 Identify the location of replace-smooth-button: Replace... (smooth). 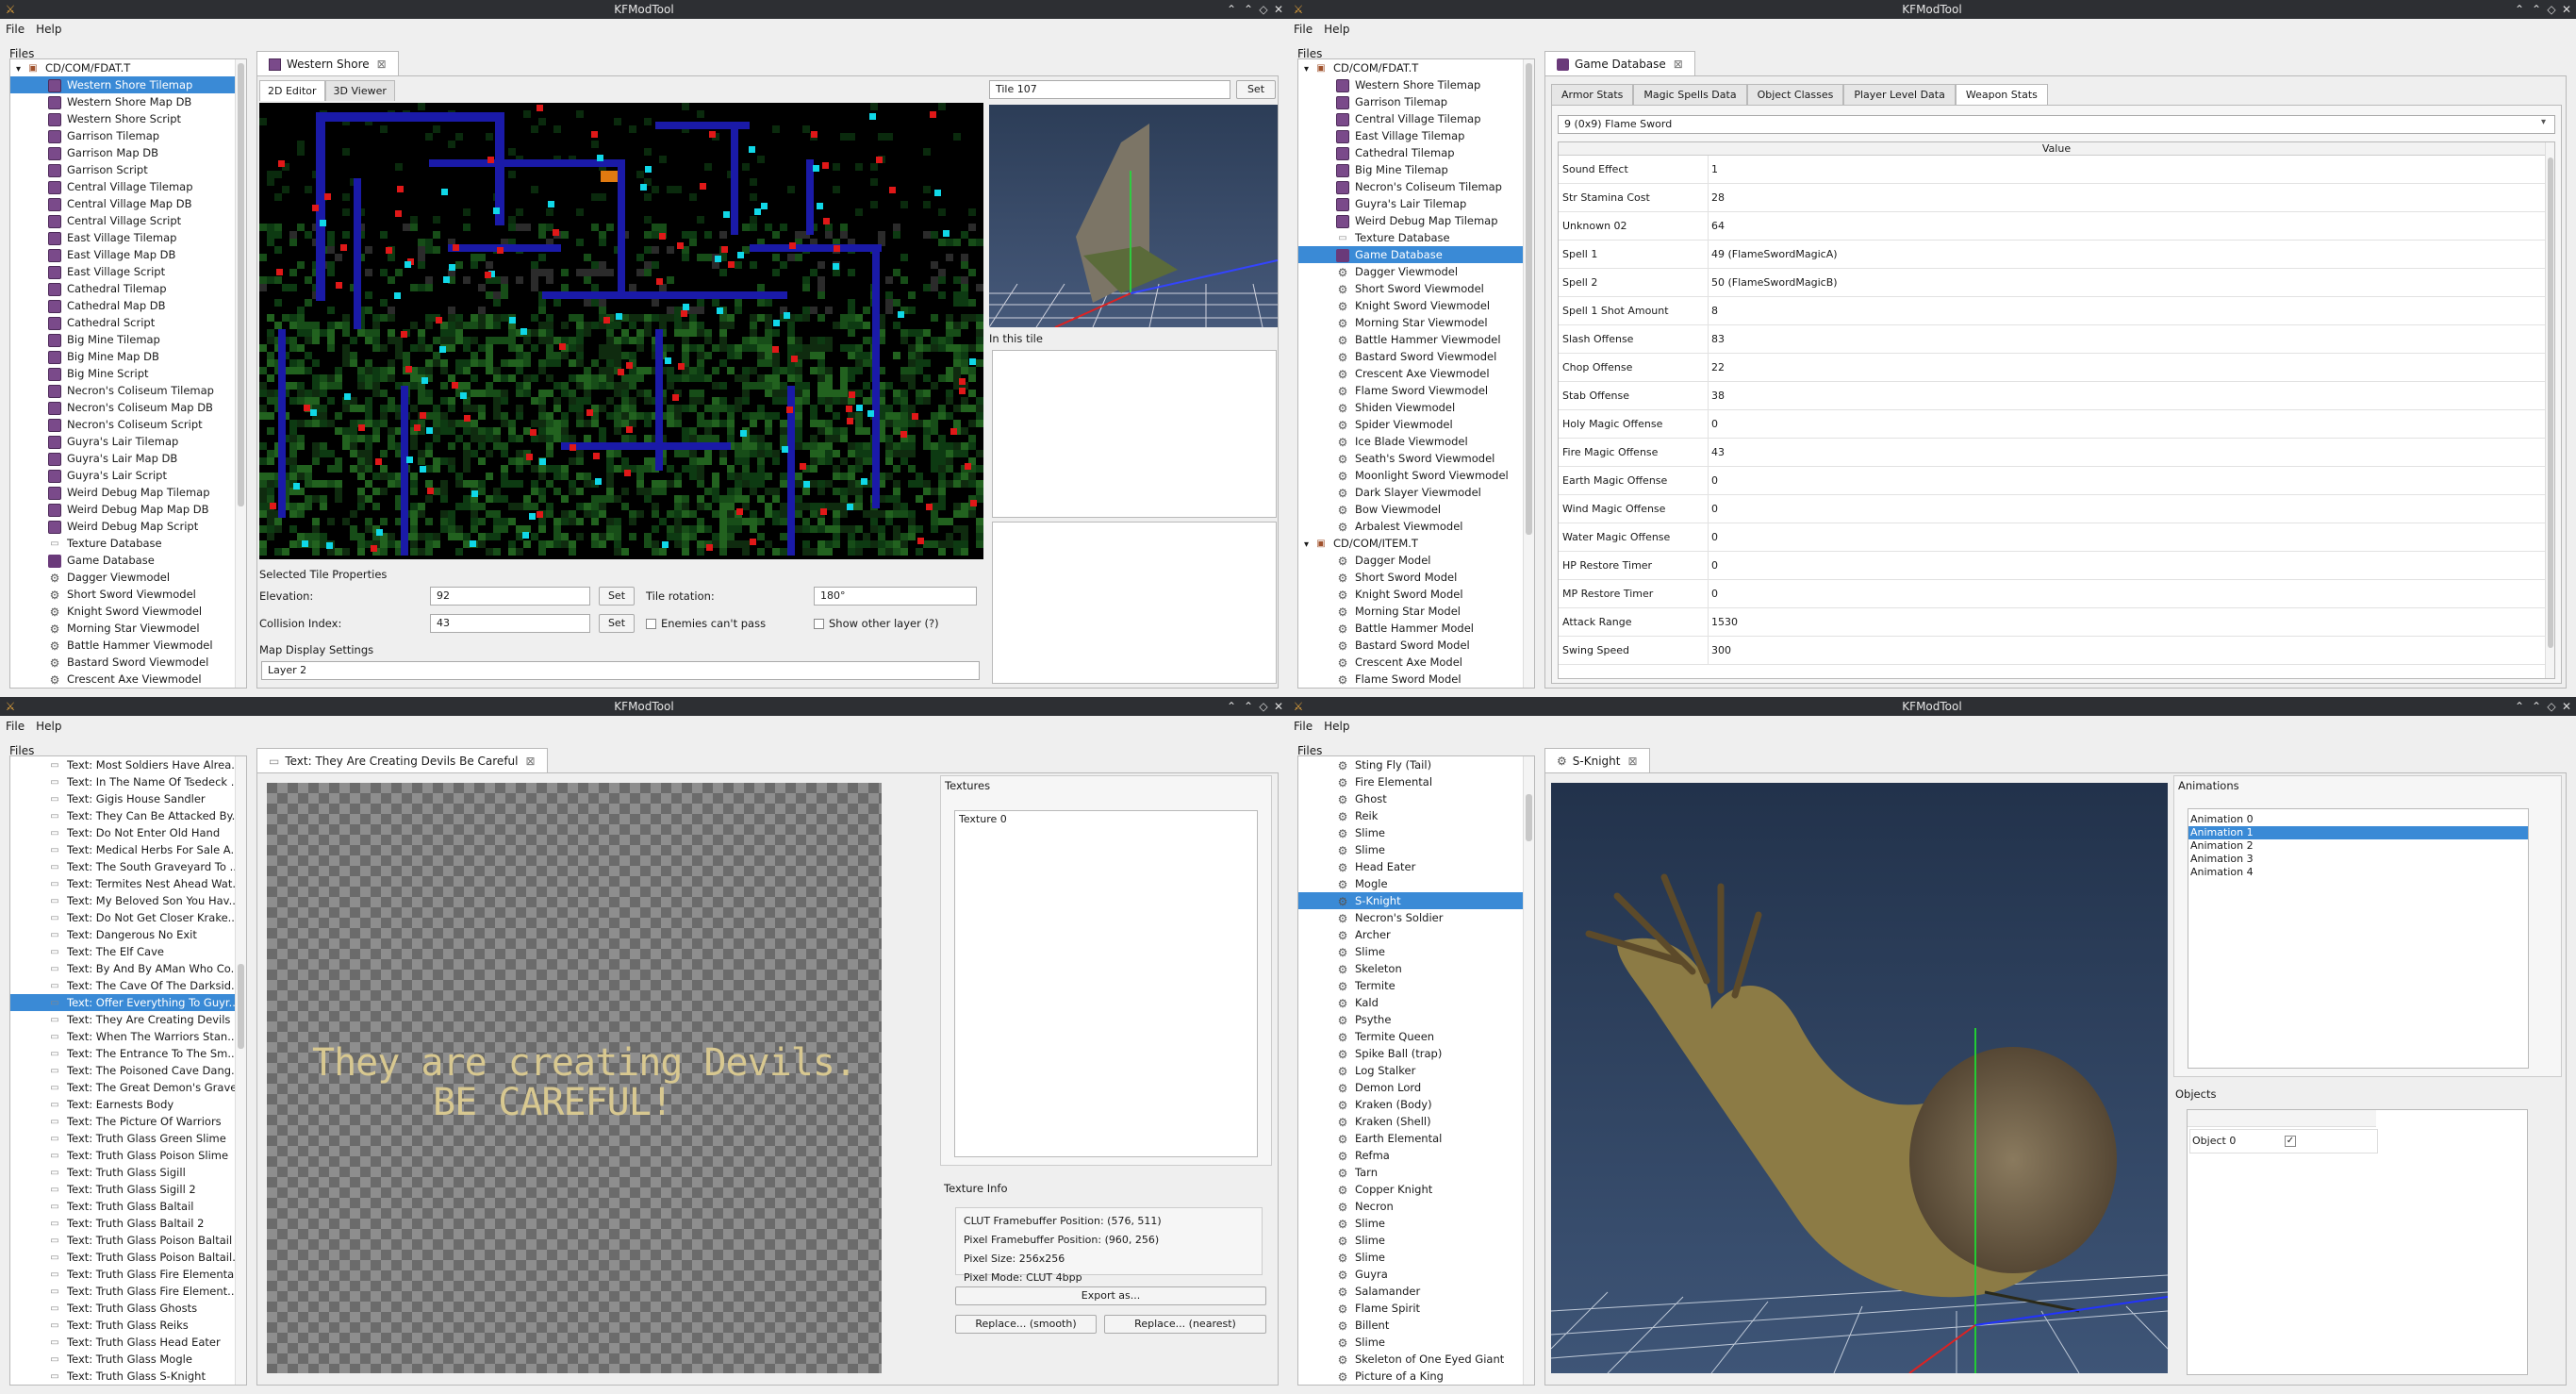
(1026, 1324).